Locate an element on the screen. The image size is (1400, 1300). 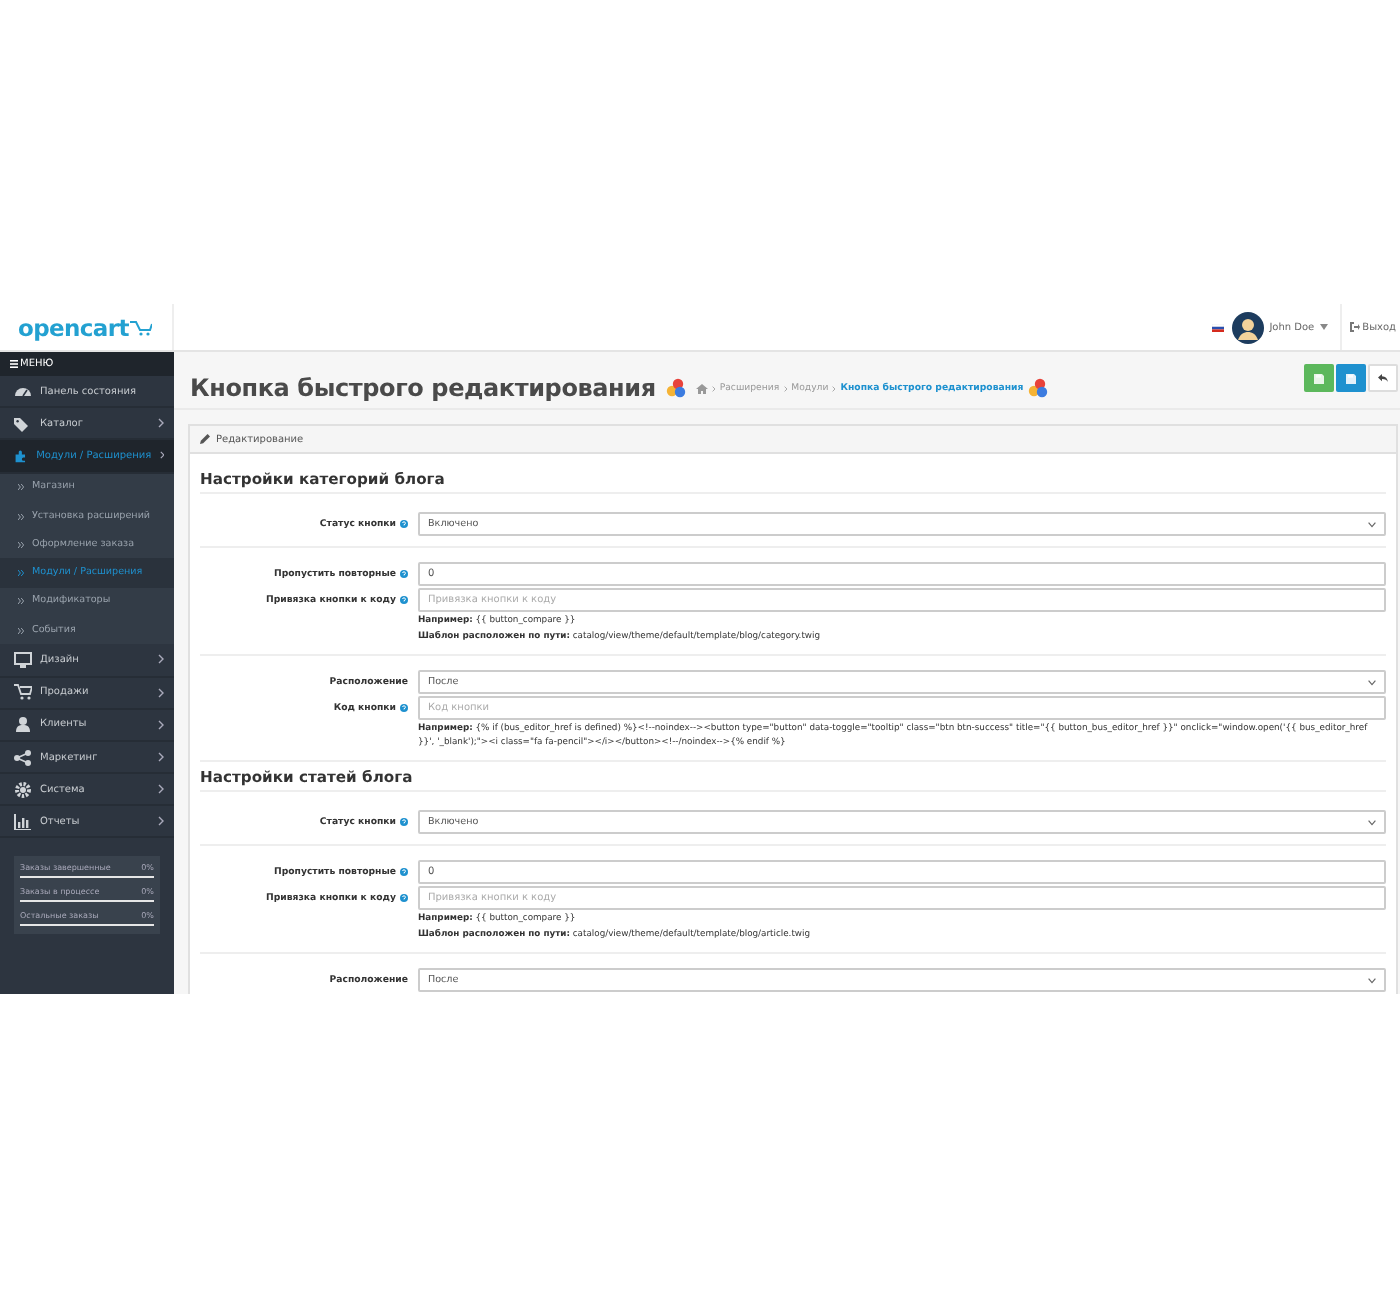
avatar-icon is located at coordinates (1247, 327).